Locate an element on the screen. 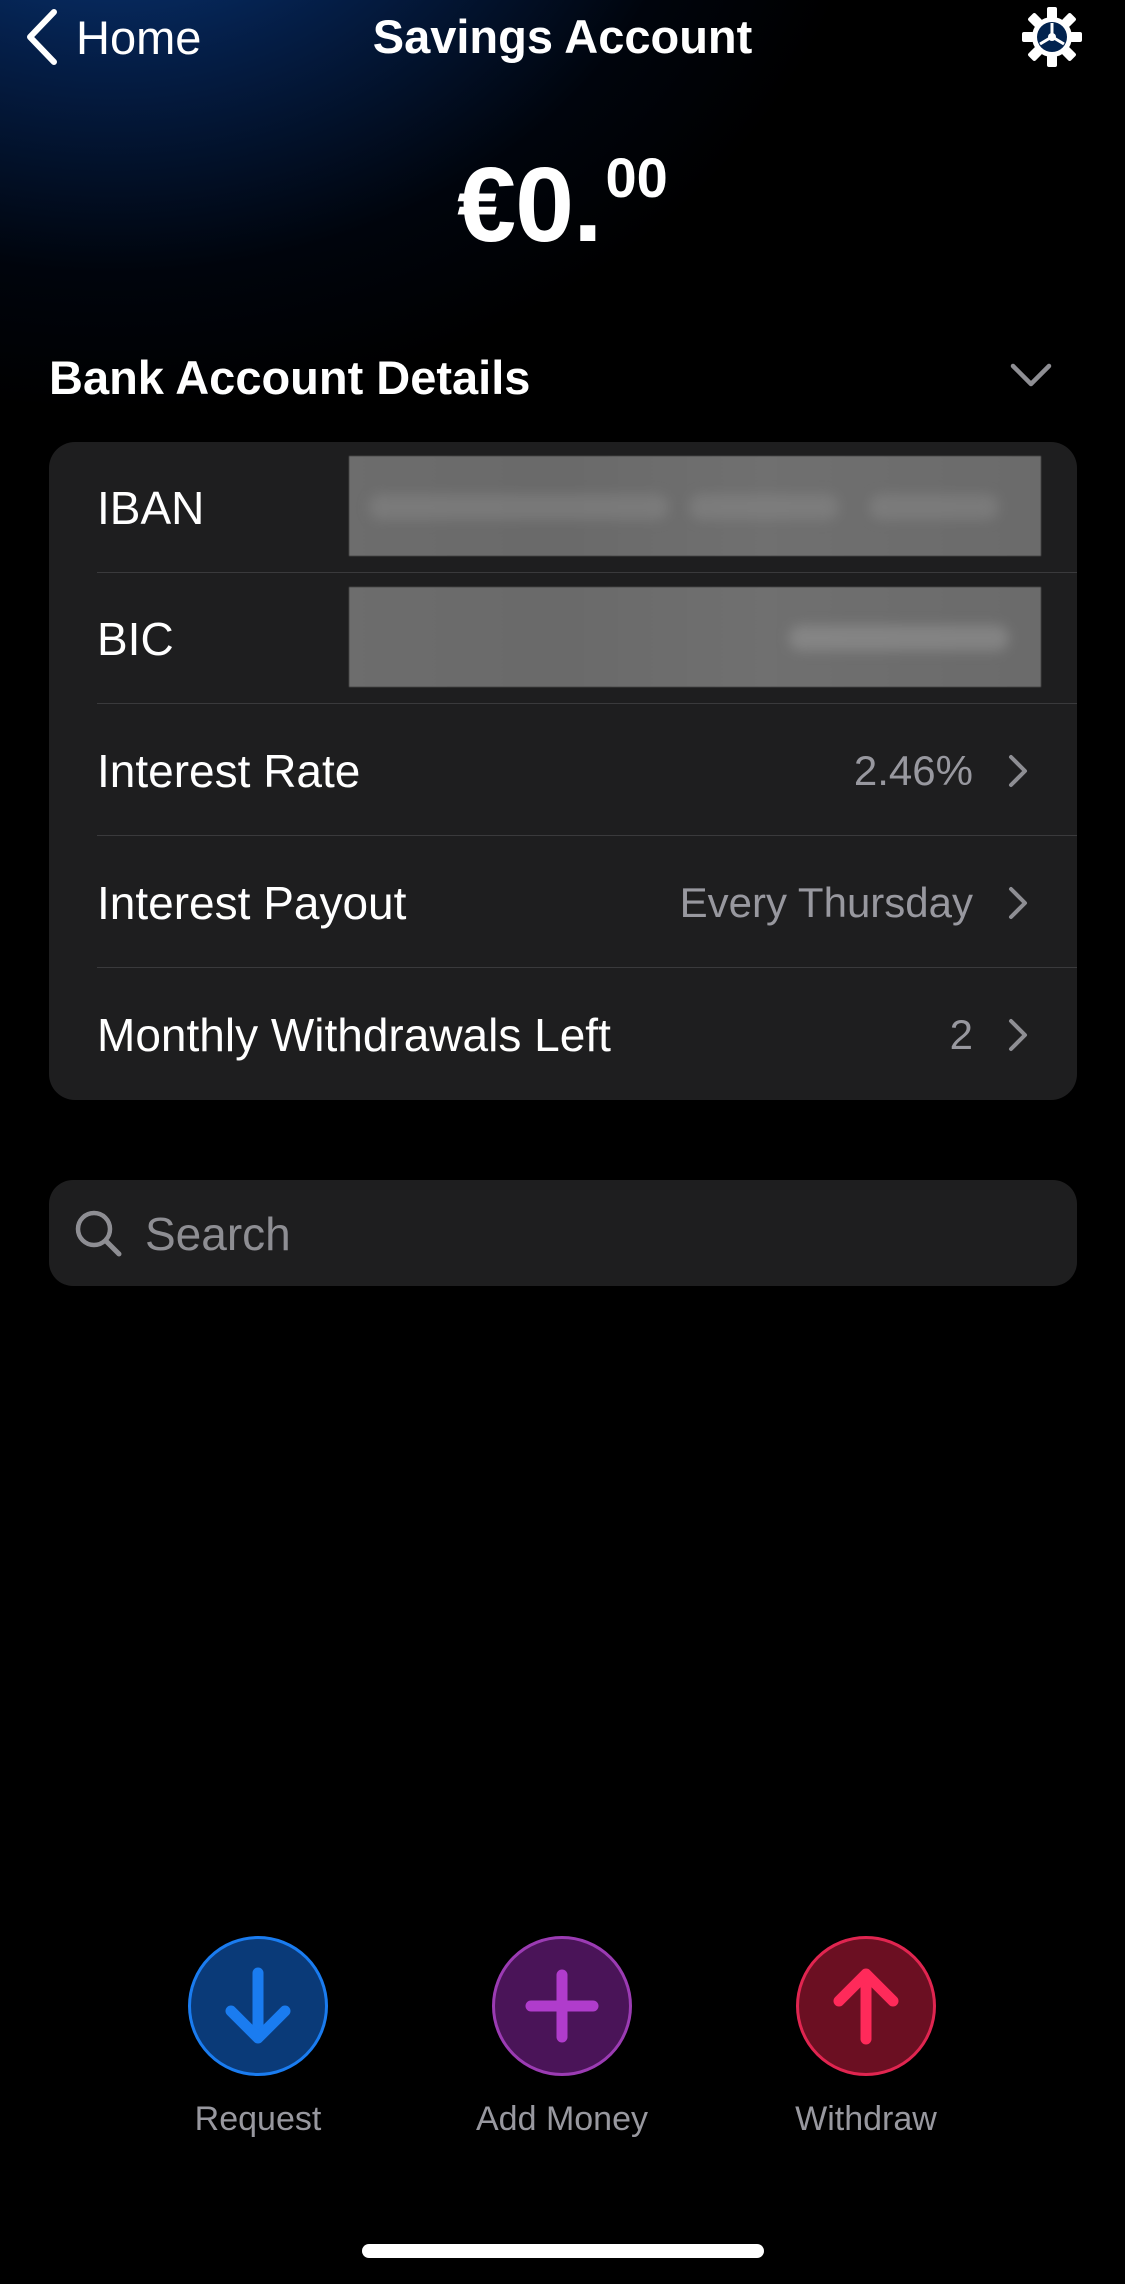  balance-amount: €0.00 is located at coordinates (562, 204).